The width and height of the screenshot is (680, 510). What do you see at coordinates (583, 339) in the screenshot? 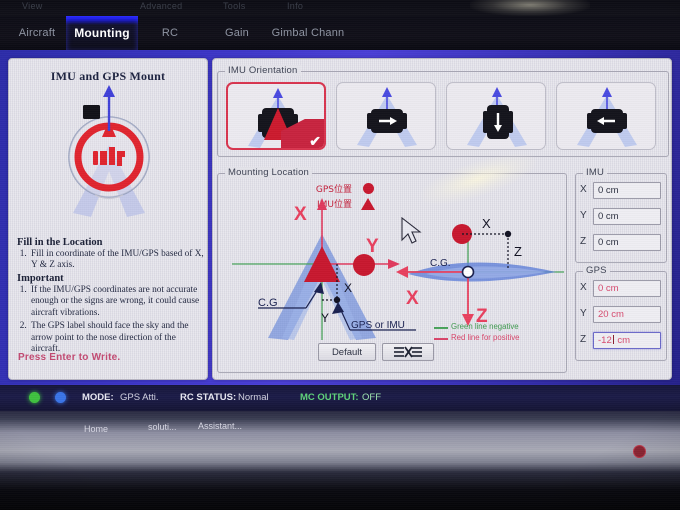
I see `gps-z-label: Z` at bounding box center [583, 339].